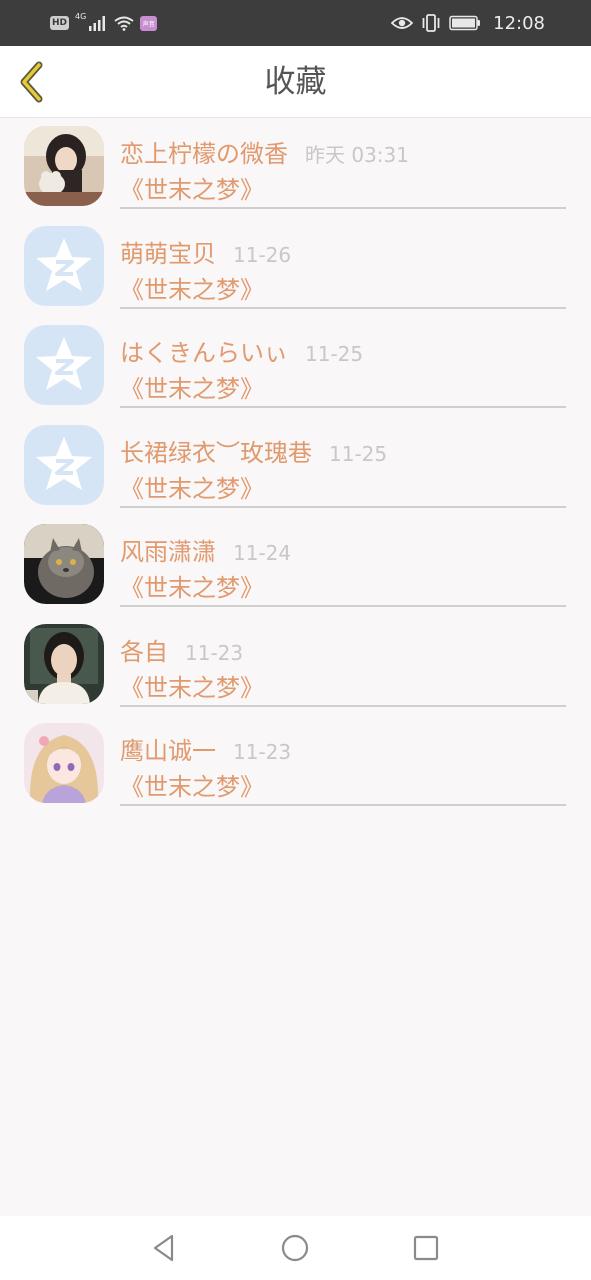  Describe the element at coordinates (431, 23) in the screenshot. I see `vibrate-icon` at that location.